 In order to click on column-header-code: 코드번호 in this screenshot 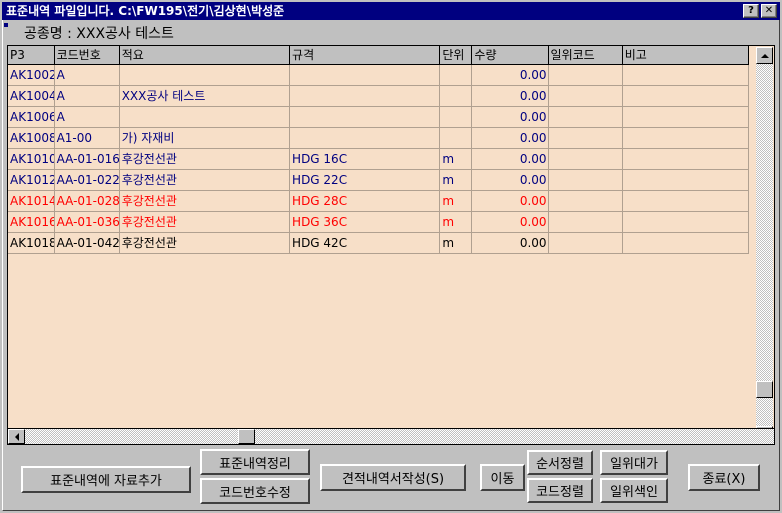, I will do `click(87, 55)`.